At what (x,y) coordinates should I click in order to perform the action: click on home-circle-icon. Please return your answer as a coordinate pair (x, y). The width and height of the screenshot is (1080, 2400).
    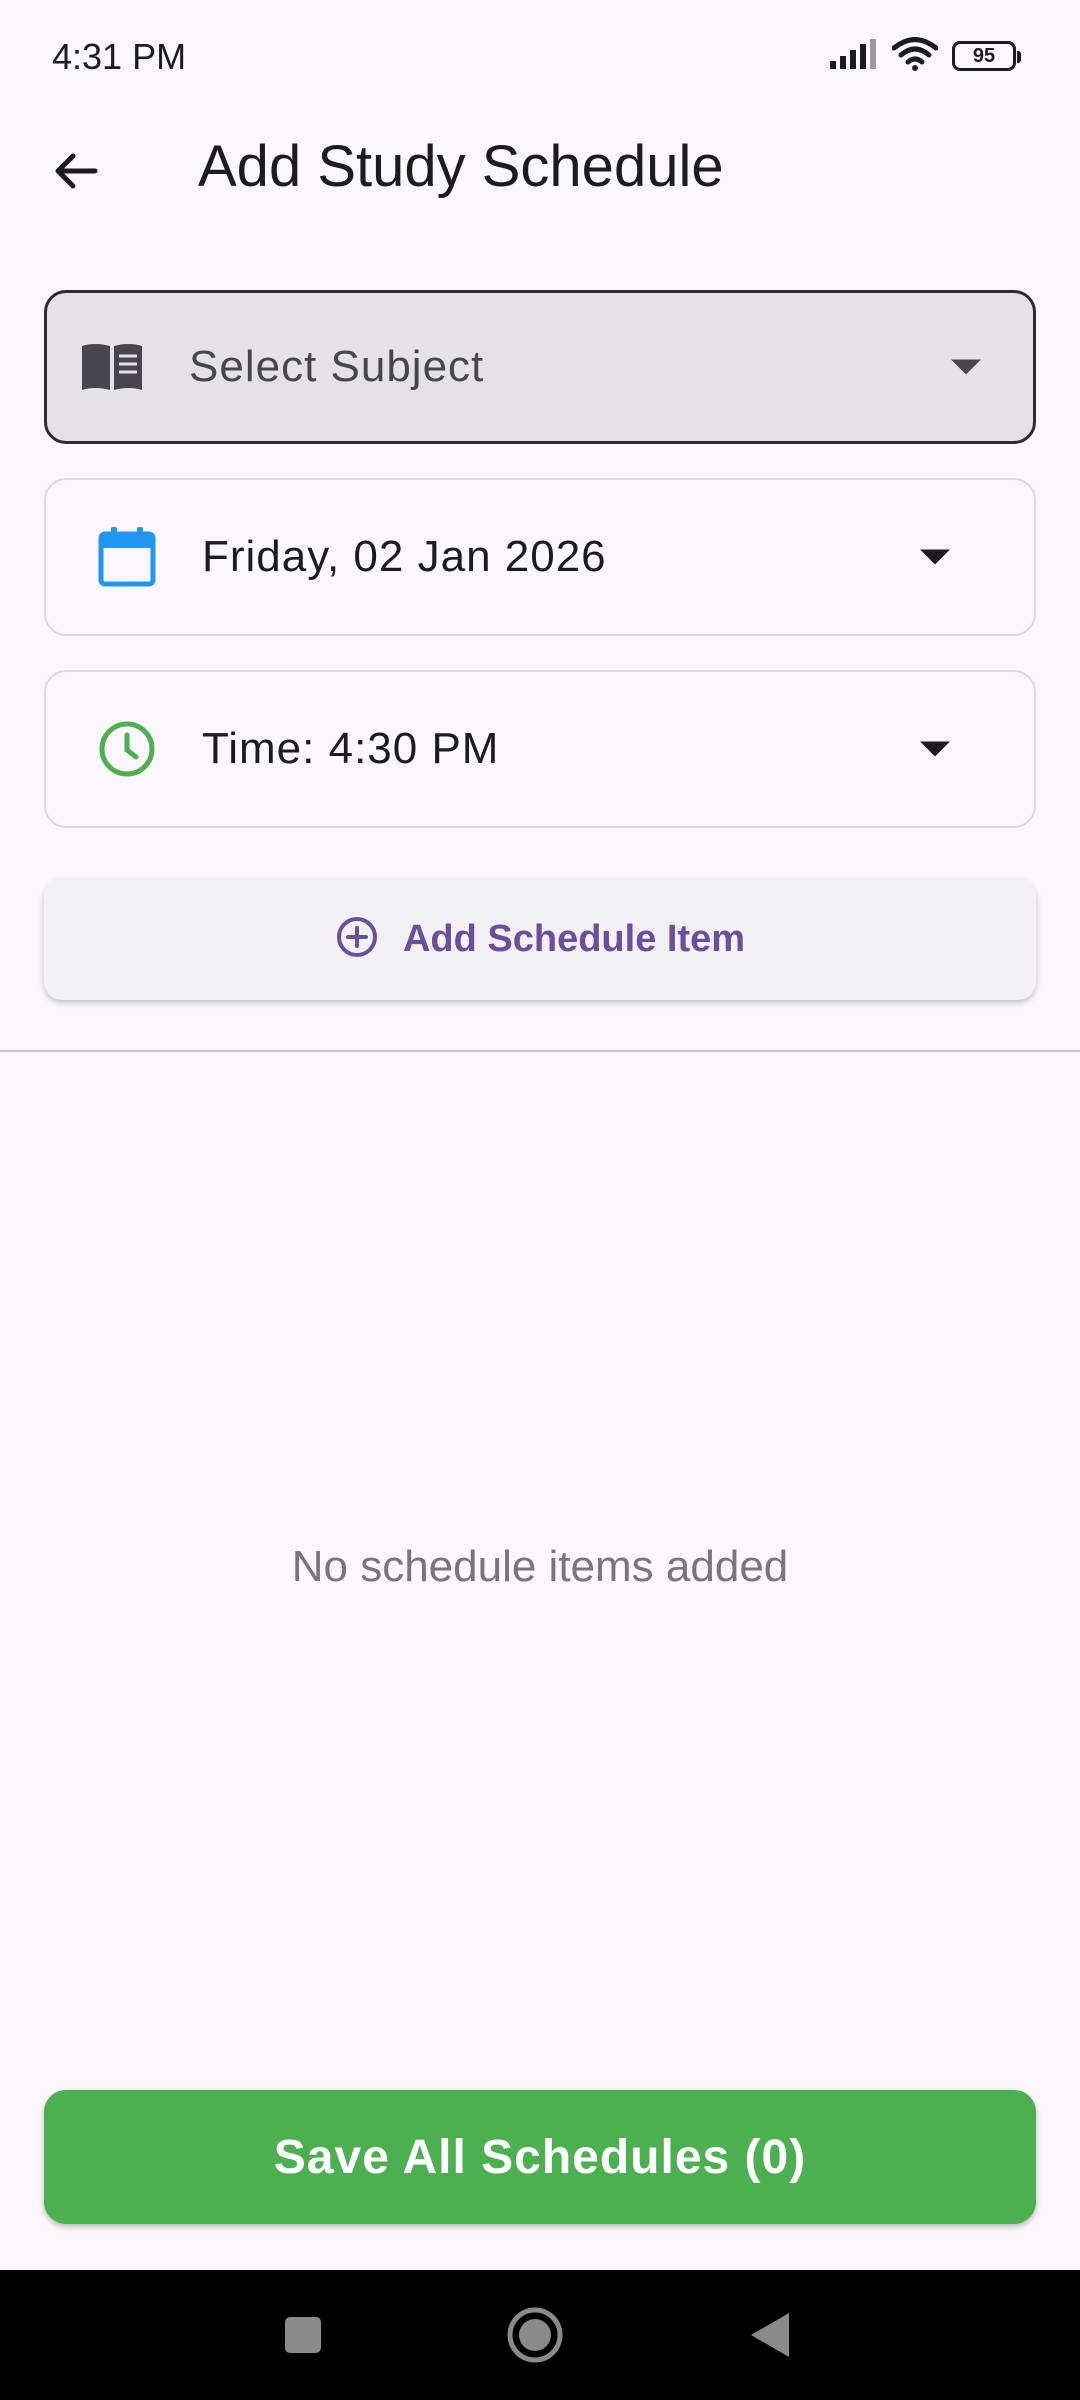
    Looking at the image, I should click on (535, 2337).